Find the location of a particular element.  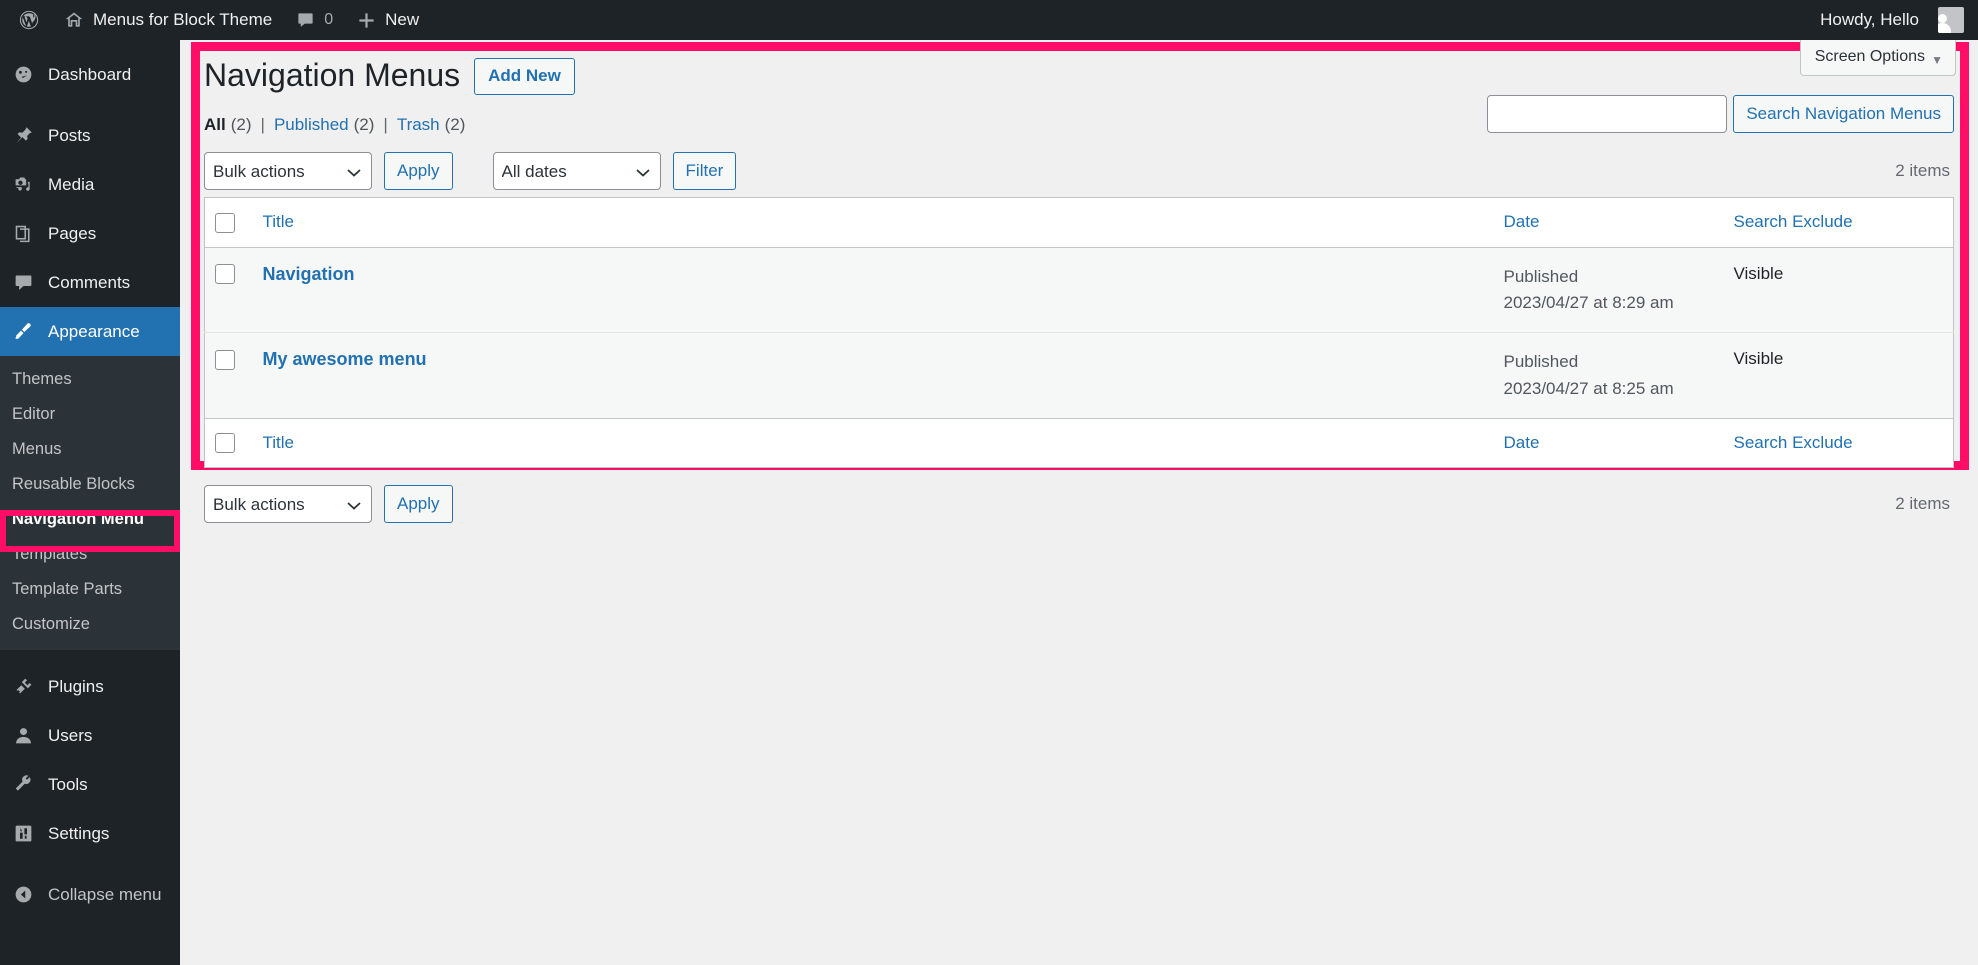

view-count-trash: (2) is located at coordinates (455, 124).